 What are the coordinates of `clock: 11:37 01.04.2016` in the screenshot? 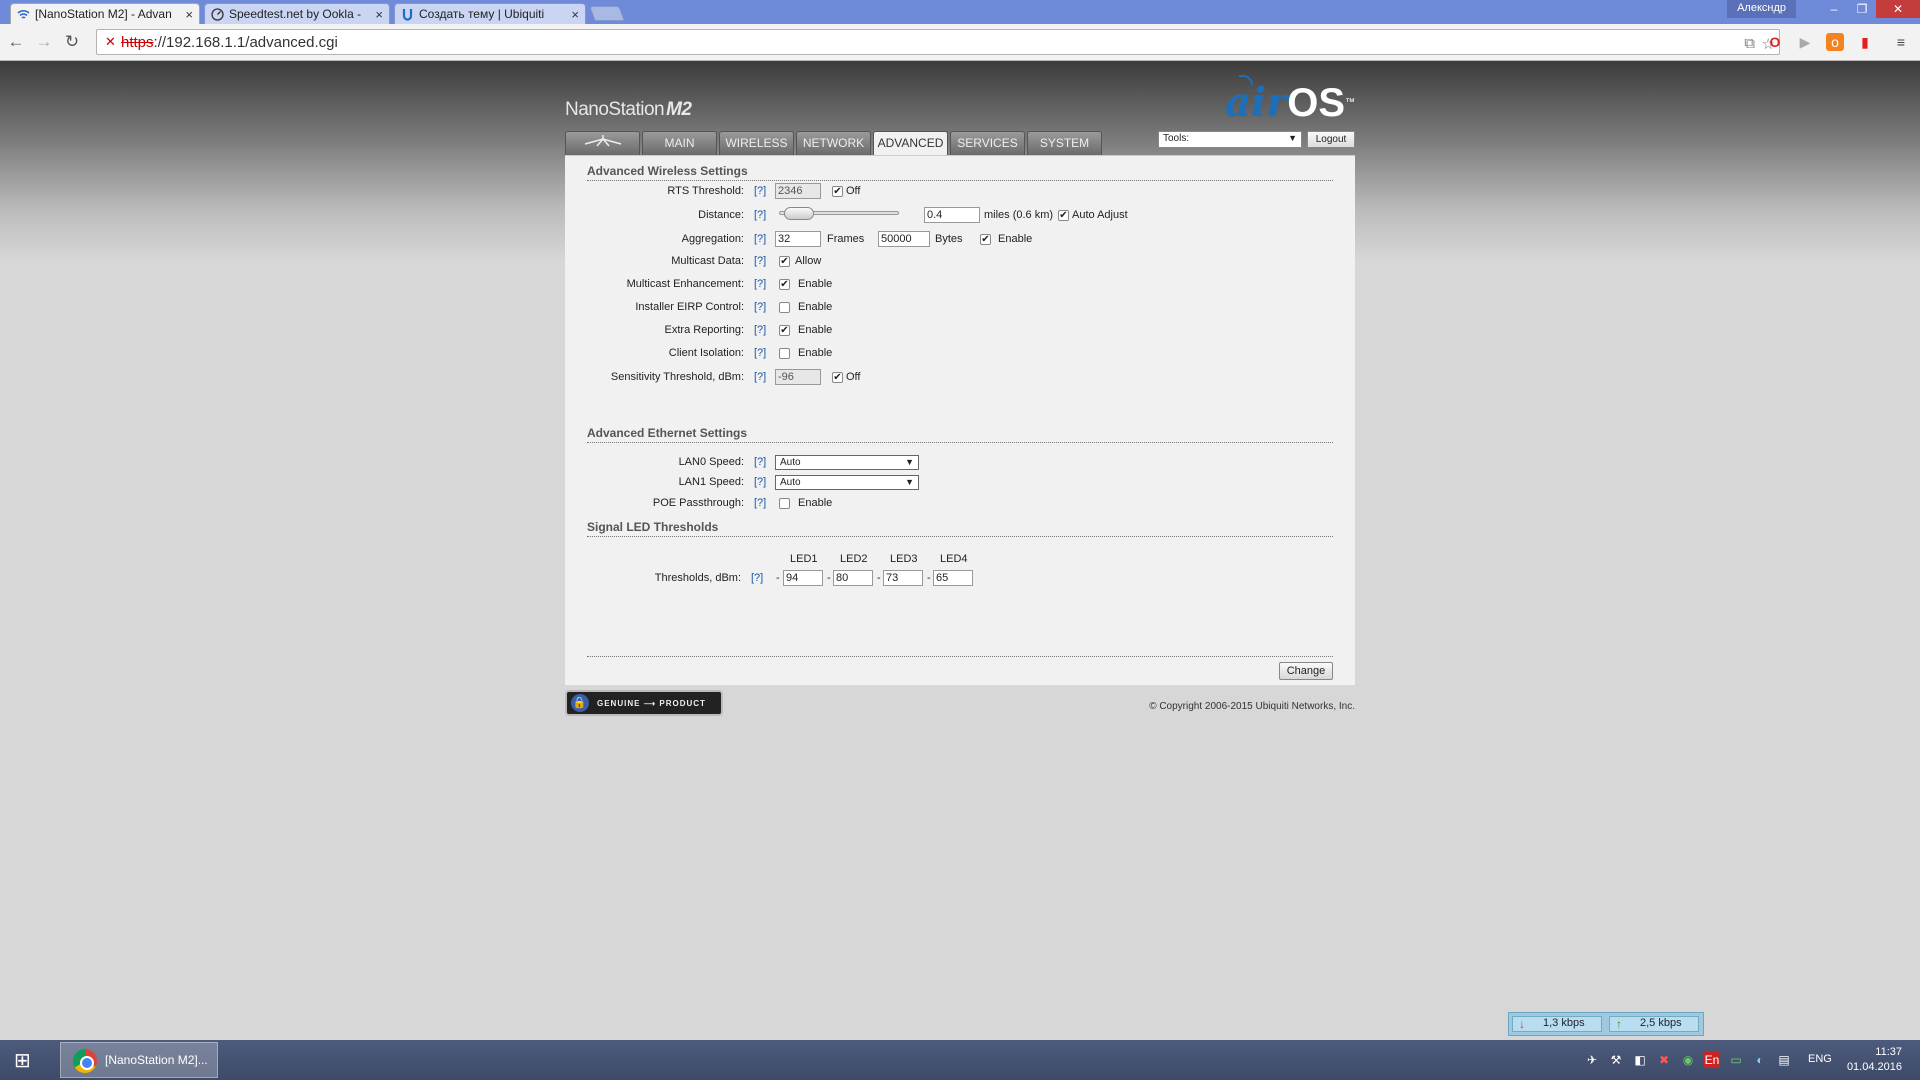 It's located at (1873, 1060).